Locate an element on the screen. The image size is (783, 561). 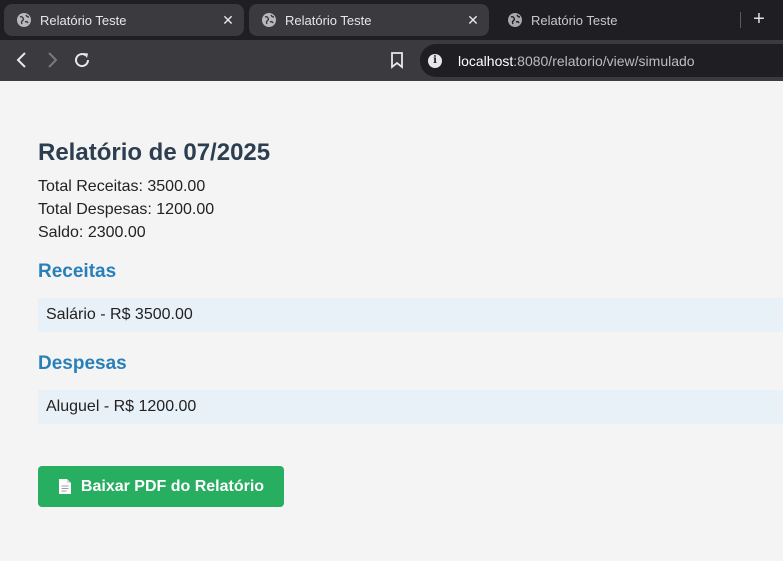
browser-tab-active: Relatório Teste ✕ is located at coordinates (369, 20).